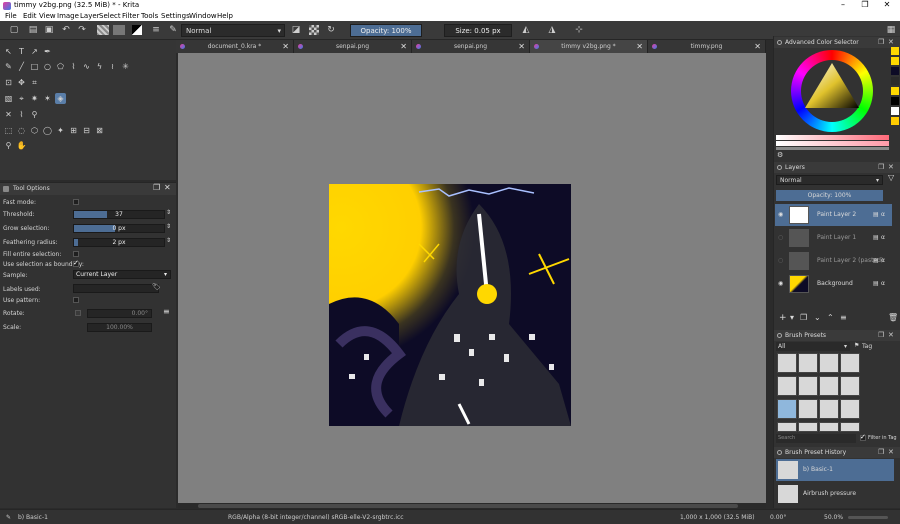 The image size is (900, 524). What do you see at coordinates (73, 130) in the screenshot?
I see `similar-select-tool-icon: ⊞` at bounding box center [73, 130].